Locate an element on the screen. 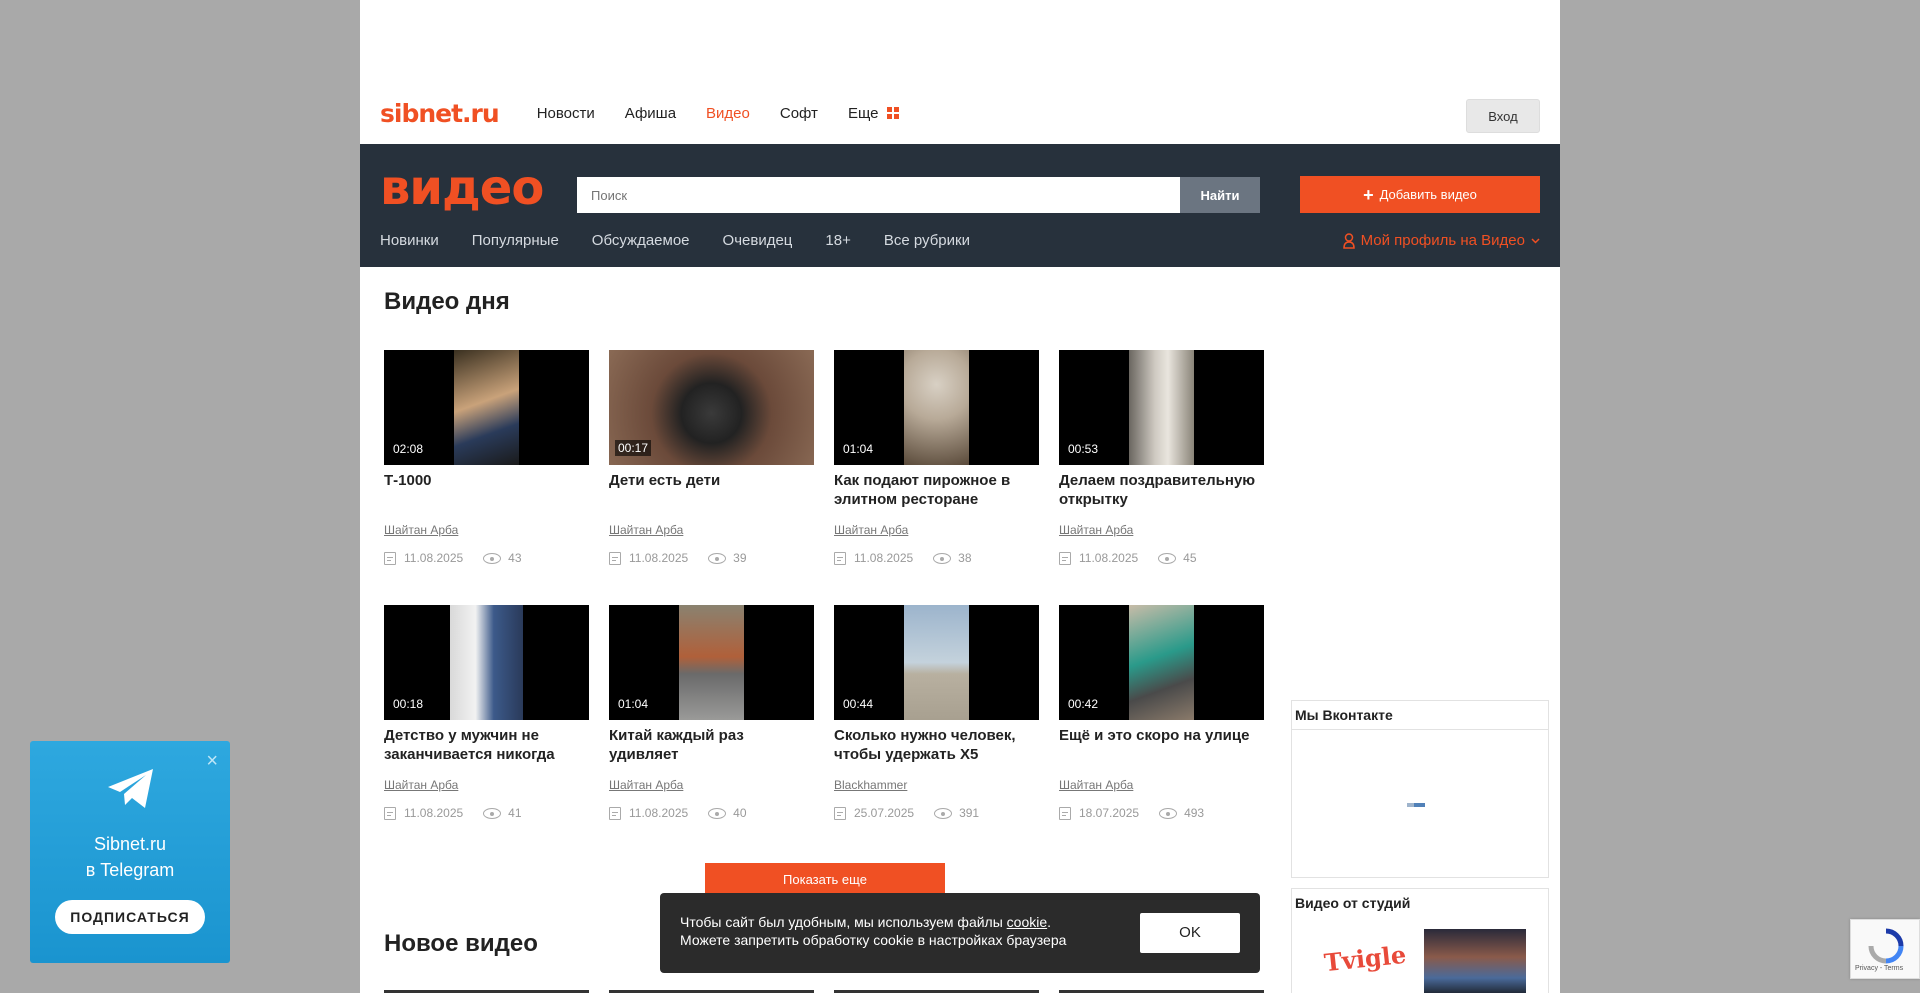 The image size is (1920, 993). video-title: Ещё и это скоро на улице is located at coordinates (1161, 745).